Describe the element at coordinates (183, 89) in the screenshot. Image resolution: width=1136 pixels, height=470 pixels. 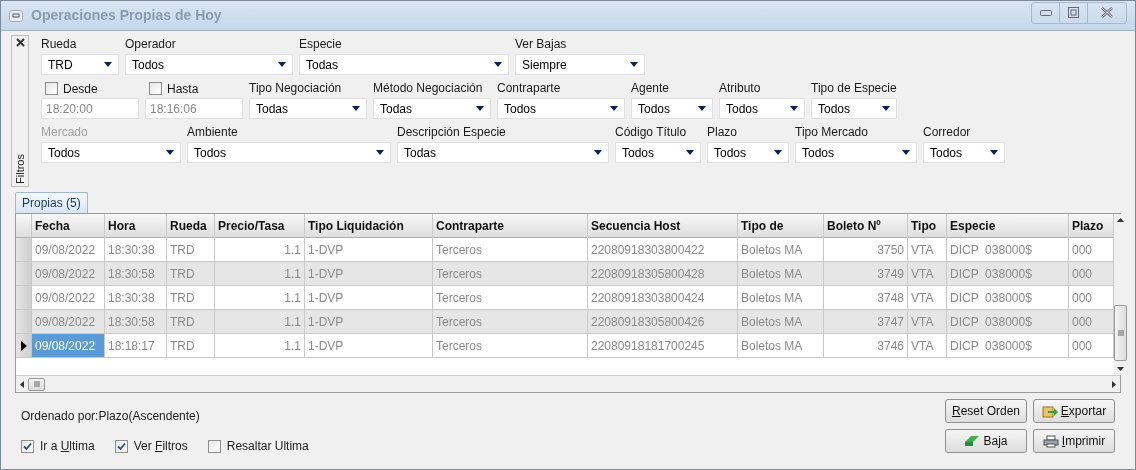
I see `filter-label: Hasta` at that location.